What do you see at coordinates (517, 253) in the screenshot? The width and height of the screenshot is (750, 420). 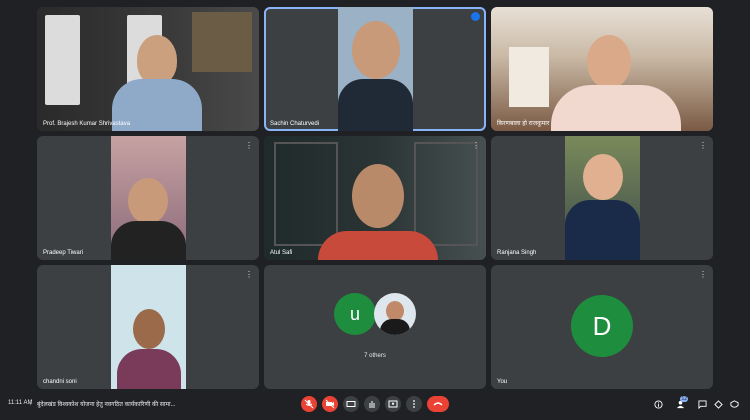 I see `participant-name: Ranjana Singh` at bounding box center [517, 253].